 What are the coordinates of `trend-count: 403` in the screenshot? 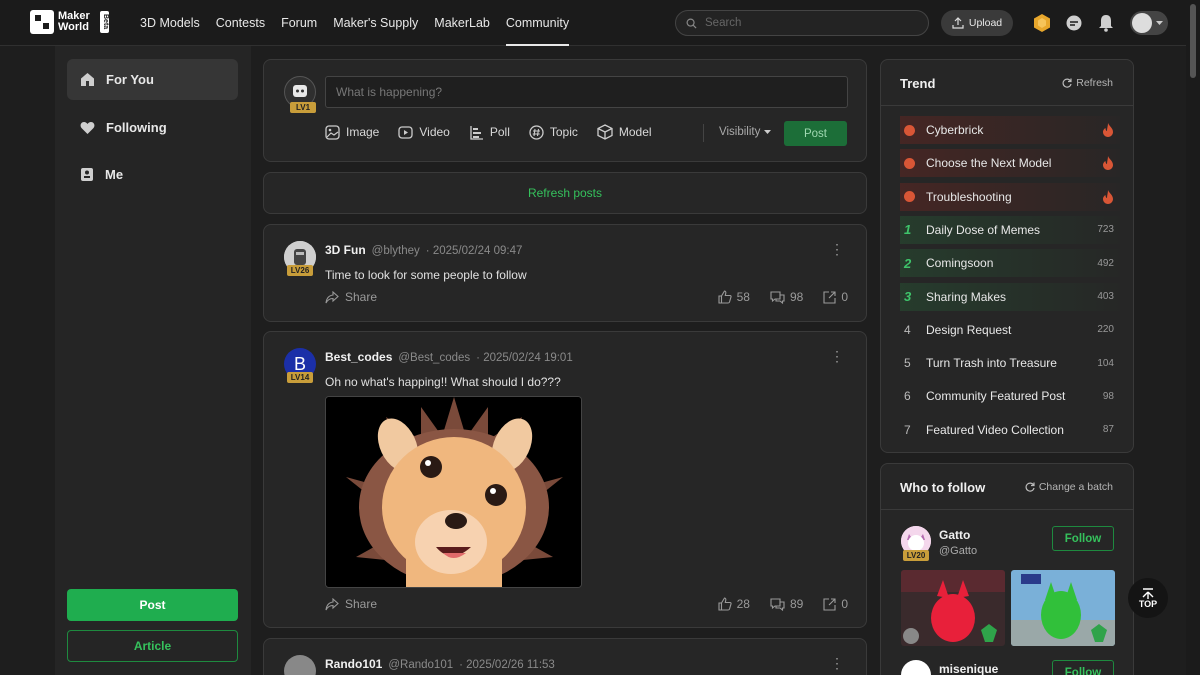 It's located at (1105, 296).